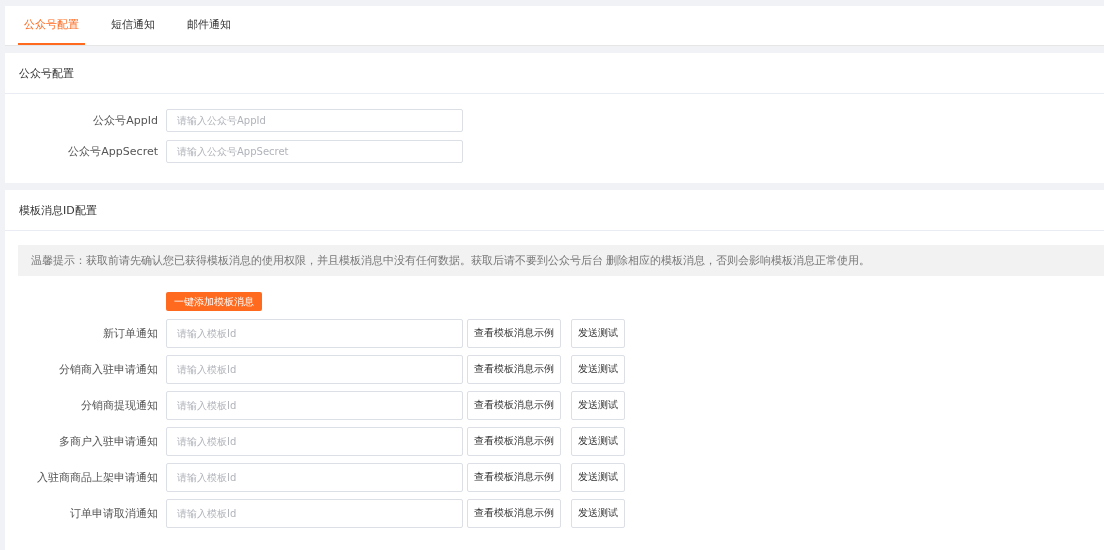 The height and width of the screenshot is (550, 1104). Describe the element at coordinates (314, 120) in the screenshot. I see `input-field: 请输入公众号AppId` at that location.